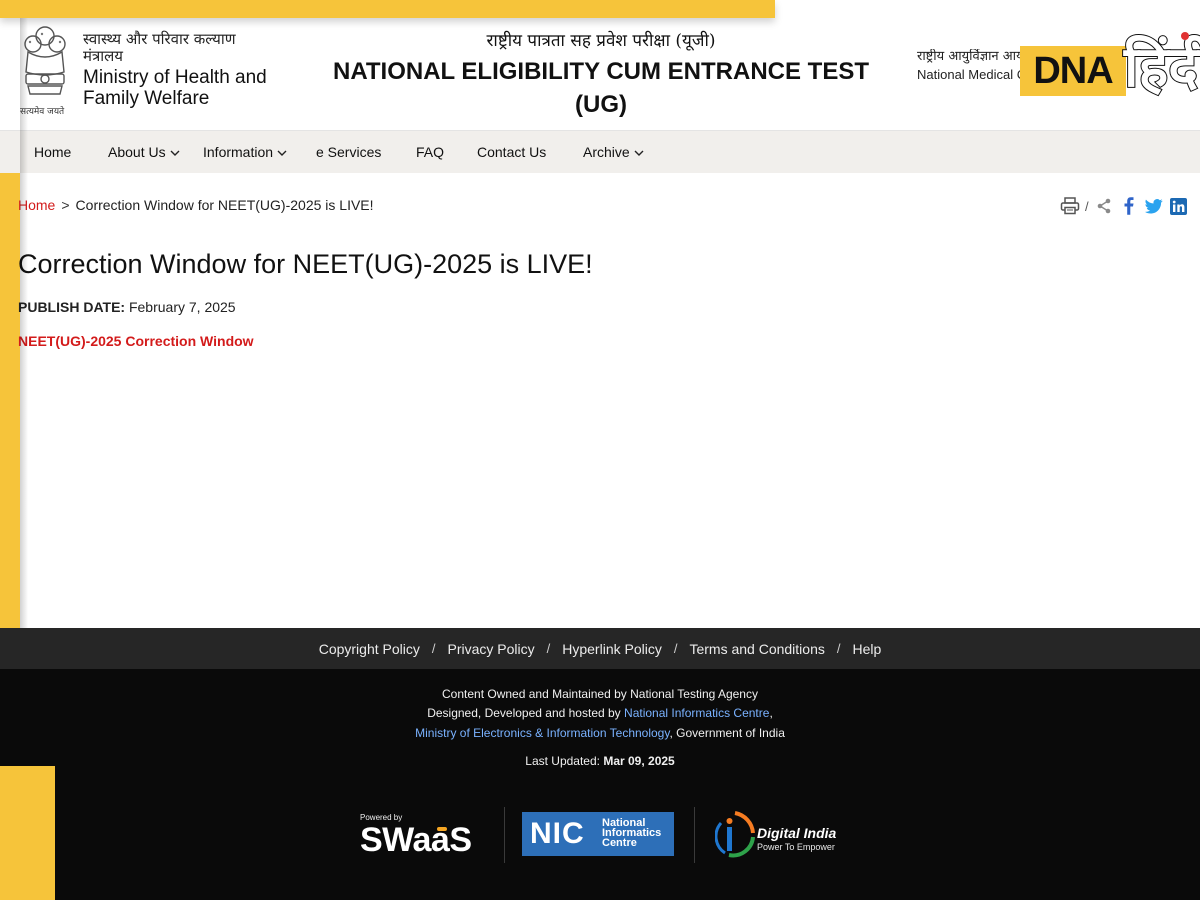 The image size is (1200, 900). Describe the element at coordinates (1161, 67) in the screenshot. I see `dna-hindi-text: हिंदी` at that location.